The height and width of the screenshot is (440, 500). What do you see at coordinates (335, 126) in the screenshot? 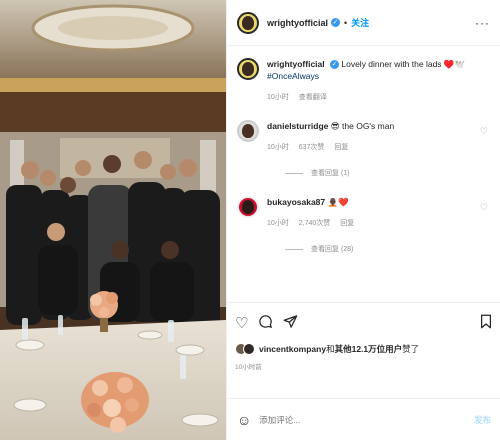
I see `comment-emoji: 😎` at bounding box center [335, 126].